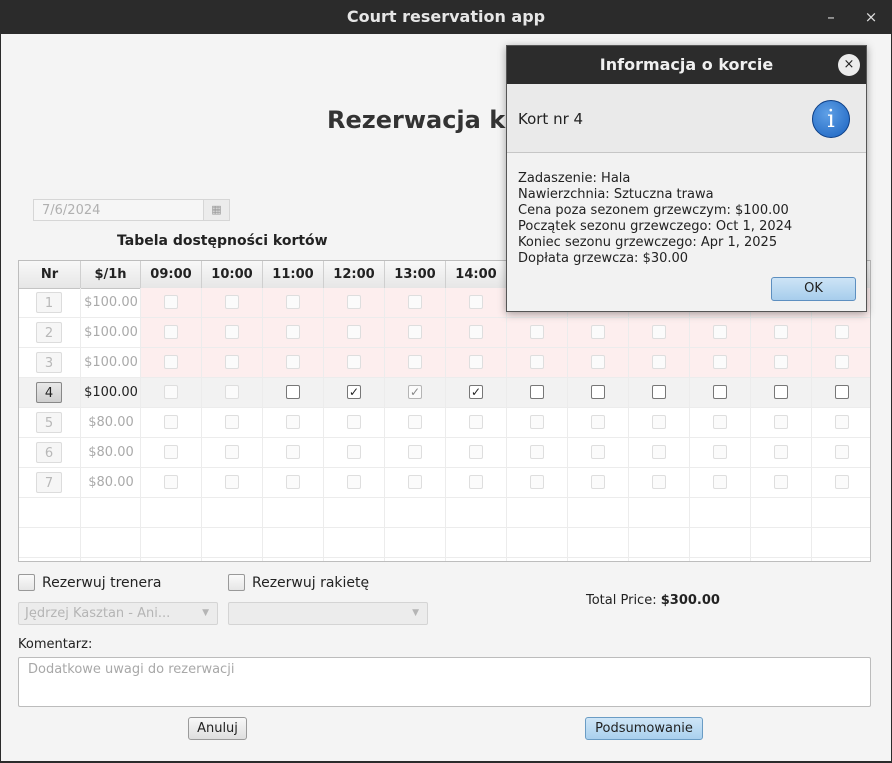 The image size is (892, 763). Describe the element at coordinates (49, 362) in the screenshot. I see `court-number-button: 3` at that location.